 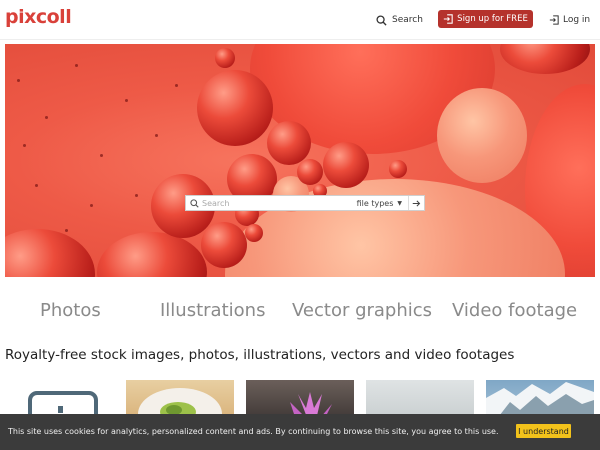 I want to click on search-submit-button, so click(x=416, y=203).